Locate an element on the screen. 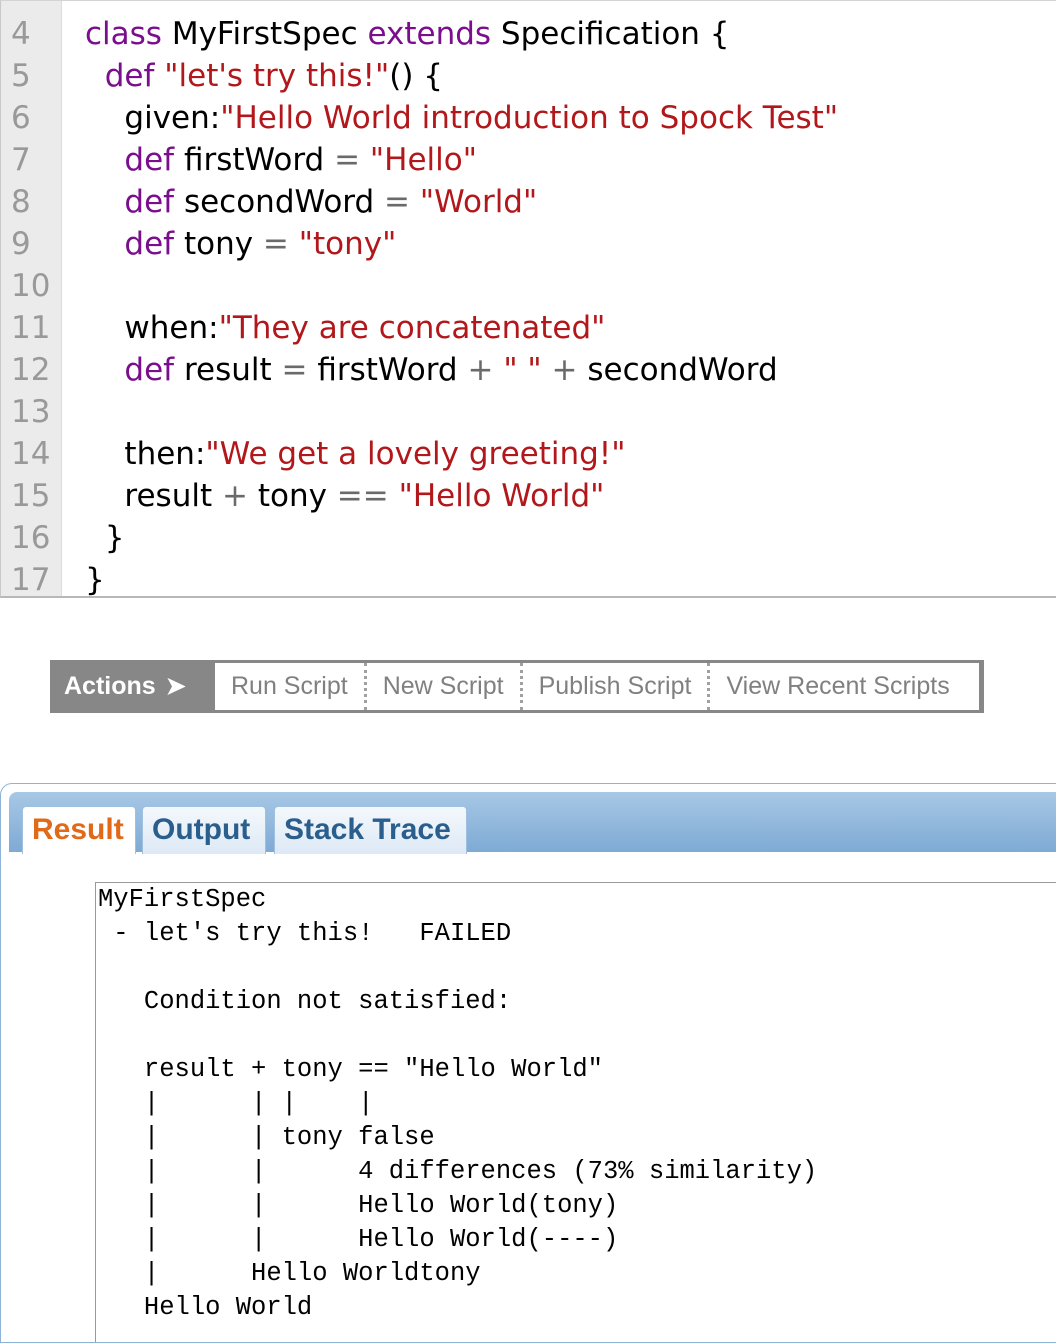 This screenshot has height=1343, width=1056. result-line: result + tony == "Hello World" is located at coordinates (350, 1069).